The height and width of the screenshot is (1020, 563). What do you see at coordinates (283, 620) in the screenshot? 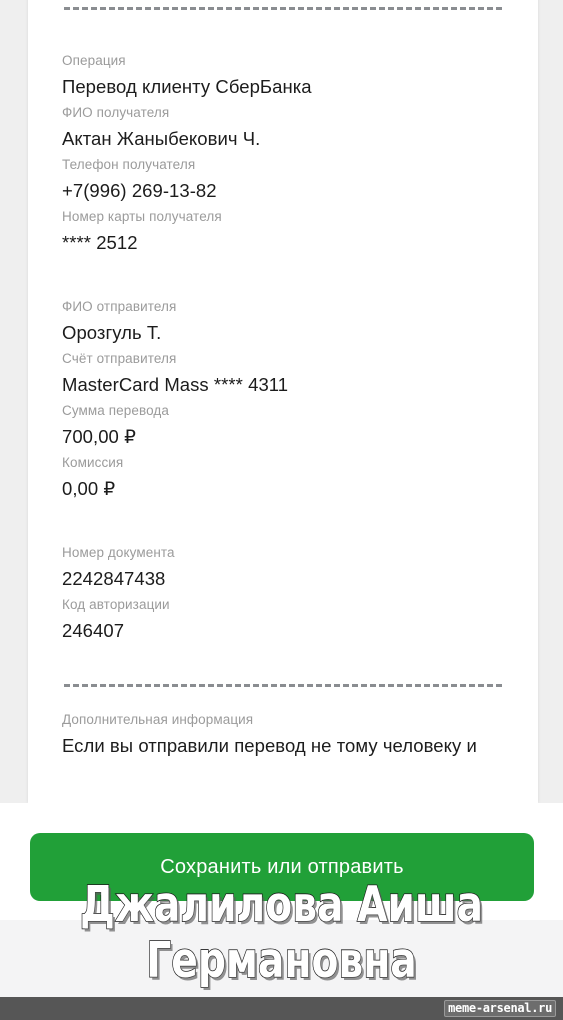
I see `field-authorization-code: Код авторизации 246407` at bounding box center [283, 620].